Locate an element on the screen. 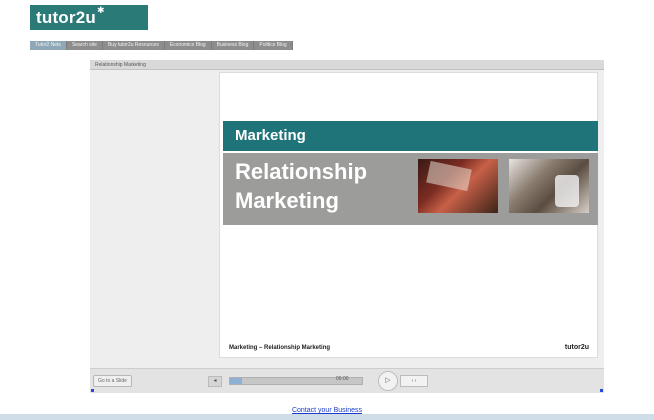 Image resolution: width=654 pixels, height=420 pixels. nav-item-search-site: Search site is located at coordinates (84, 45).